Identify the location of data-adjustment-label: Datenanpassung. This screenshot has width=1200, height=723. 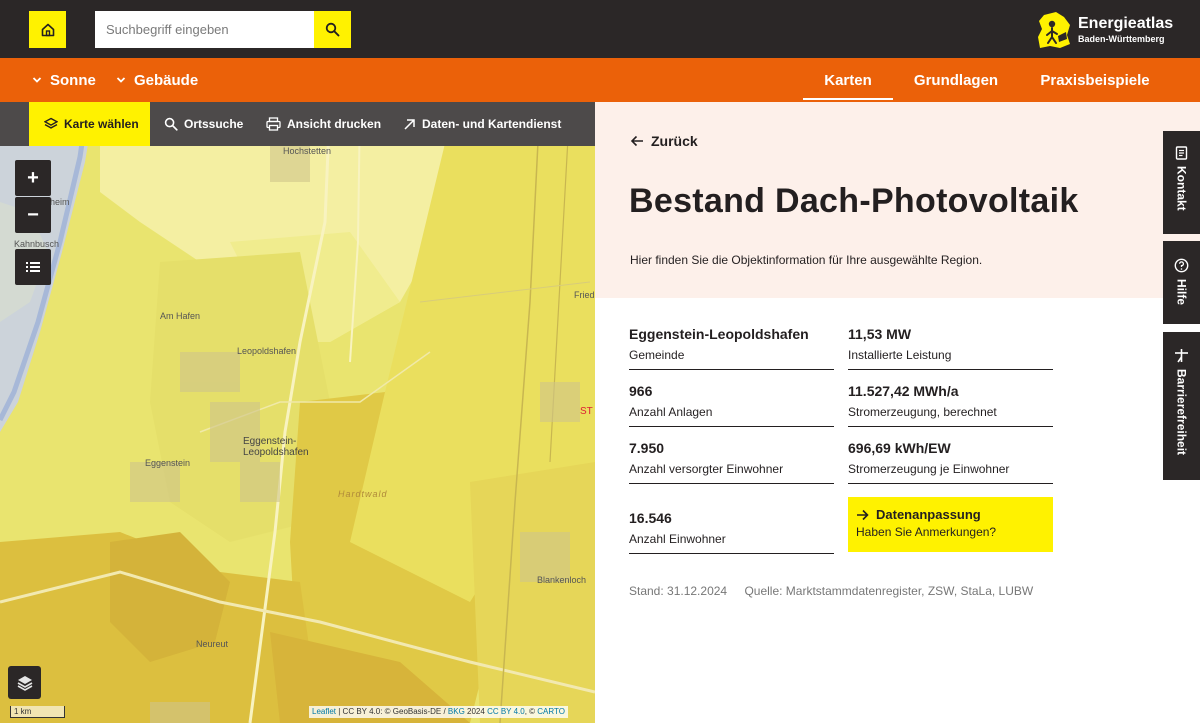
(928, 514).